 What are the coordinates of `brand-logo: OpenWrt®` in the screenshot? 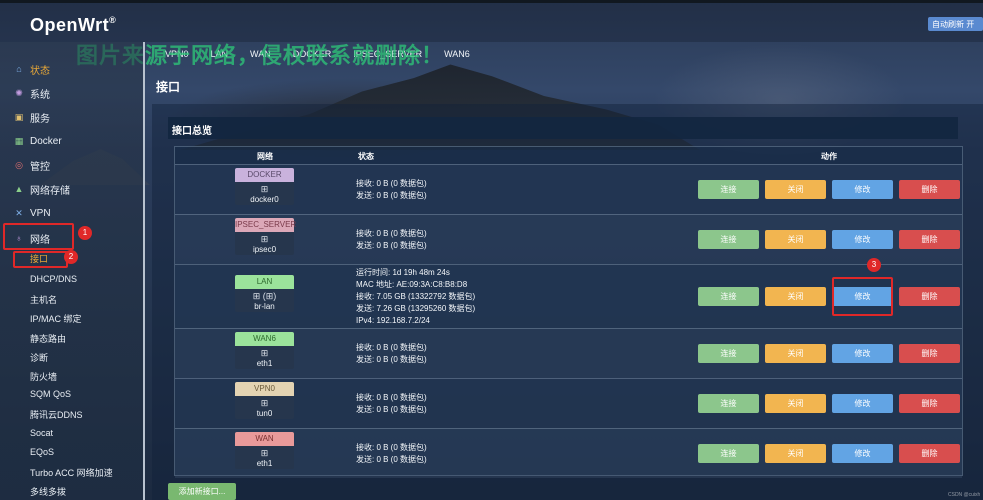 It's located at (73, 25).